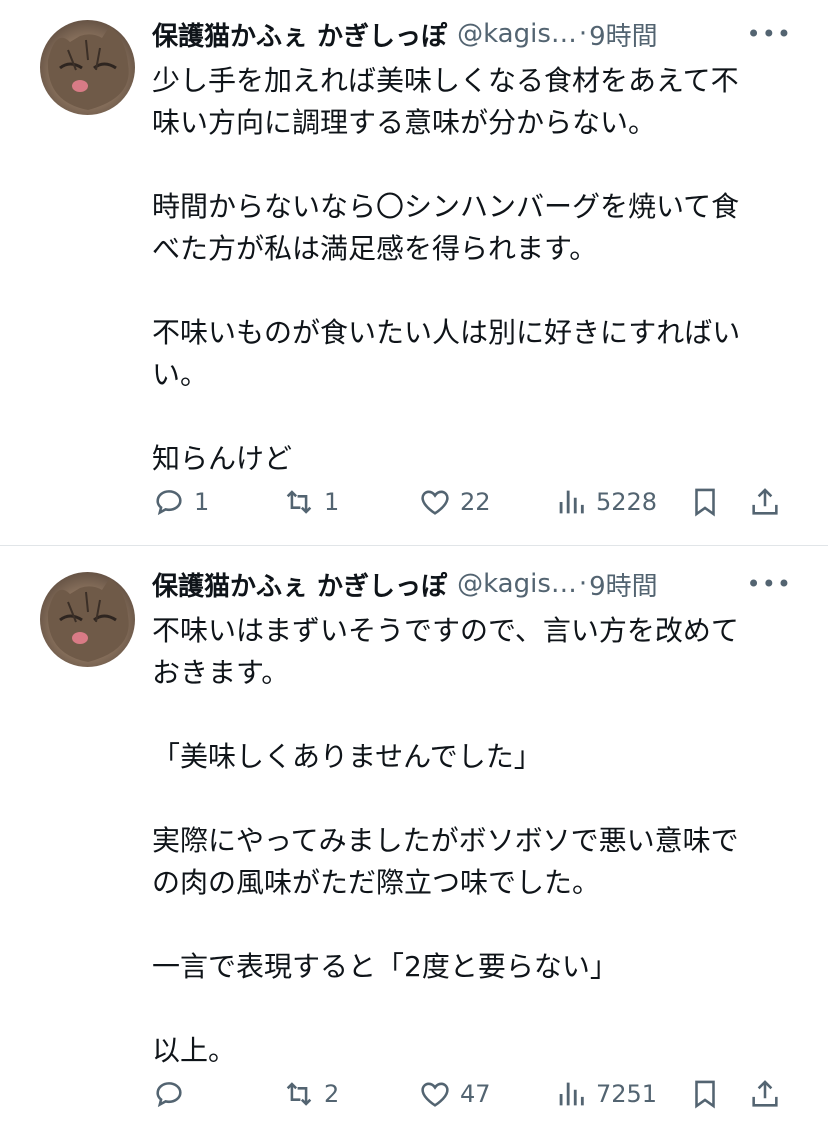 This screenshot has width=828, height=1133. I want to click on views-count: 5228, so click(627, 502).